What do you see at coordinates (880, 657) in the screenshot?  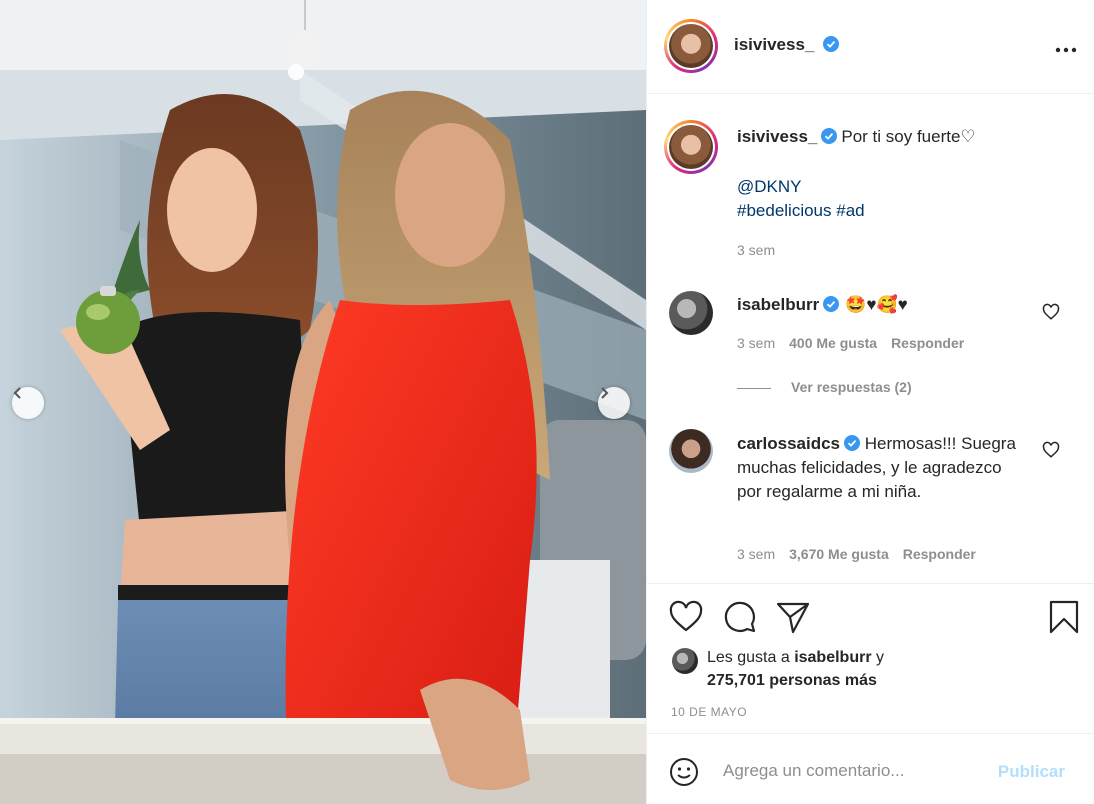 I see `likes-suffix: y` at bounding box center [880, 657].